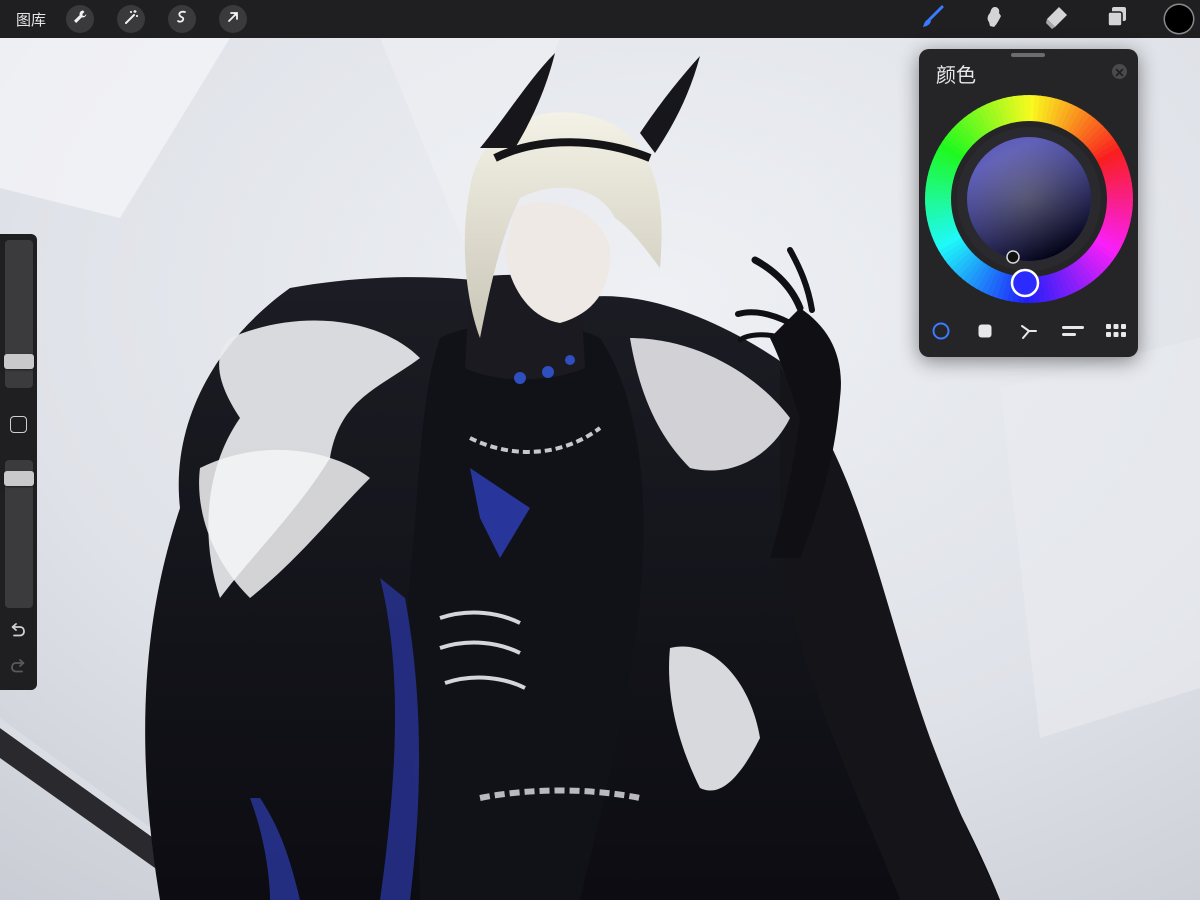  I want to click on left-sidebar, so click(18, 462).